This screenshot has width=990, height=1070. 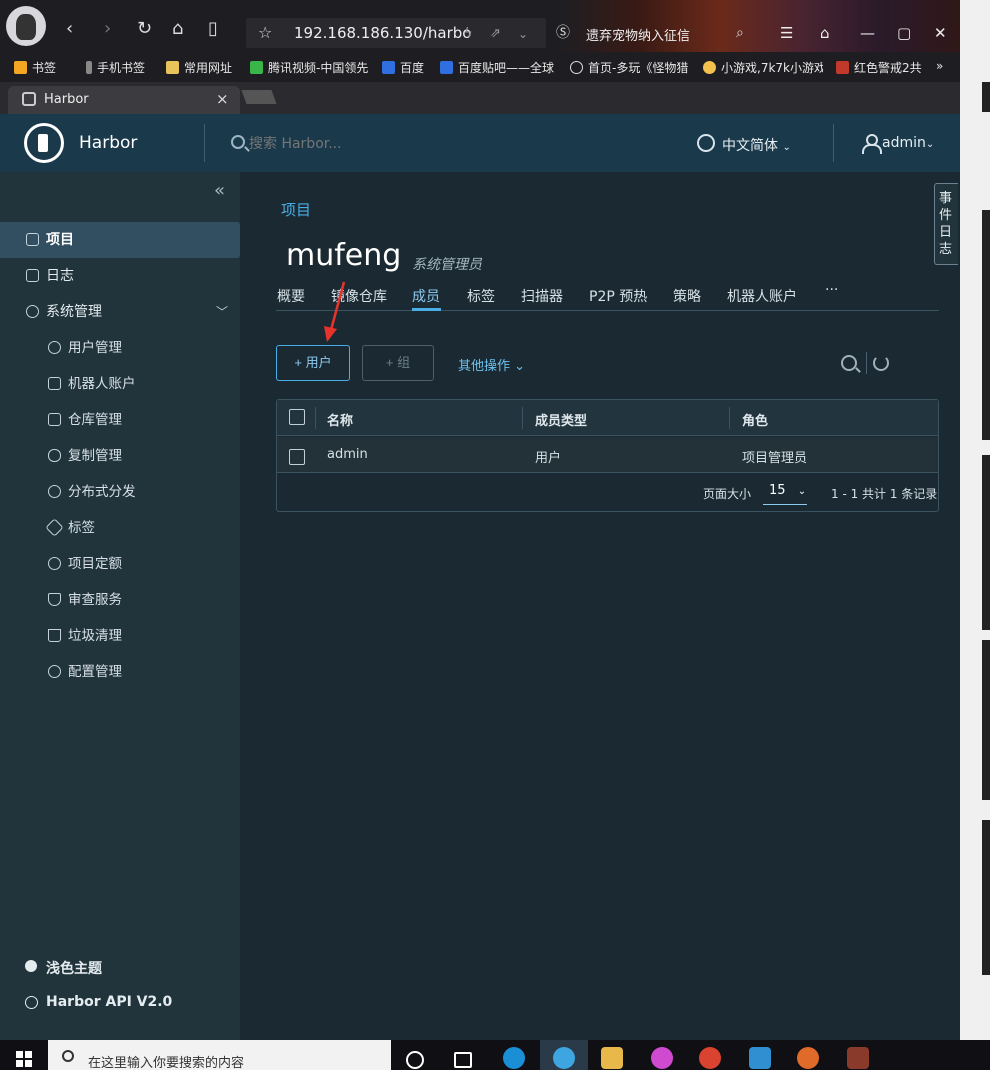 What do you see at coordinates (468, 34) in the screenshot?
I see `lightning-icon: ϟ` at bounding box center [468, 34].